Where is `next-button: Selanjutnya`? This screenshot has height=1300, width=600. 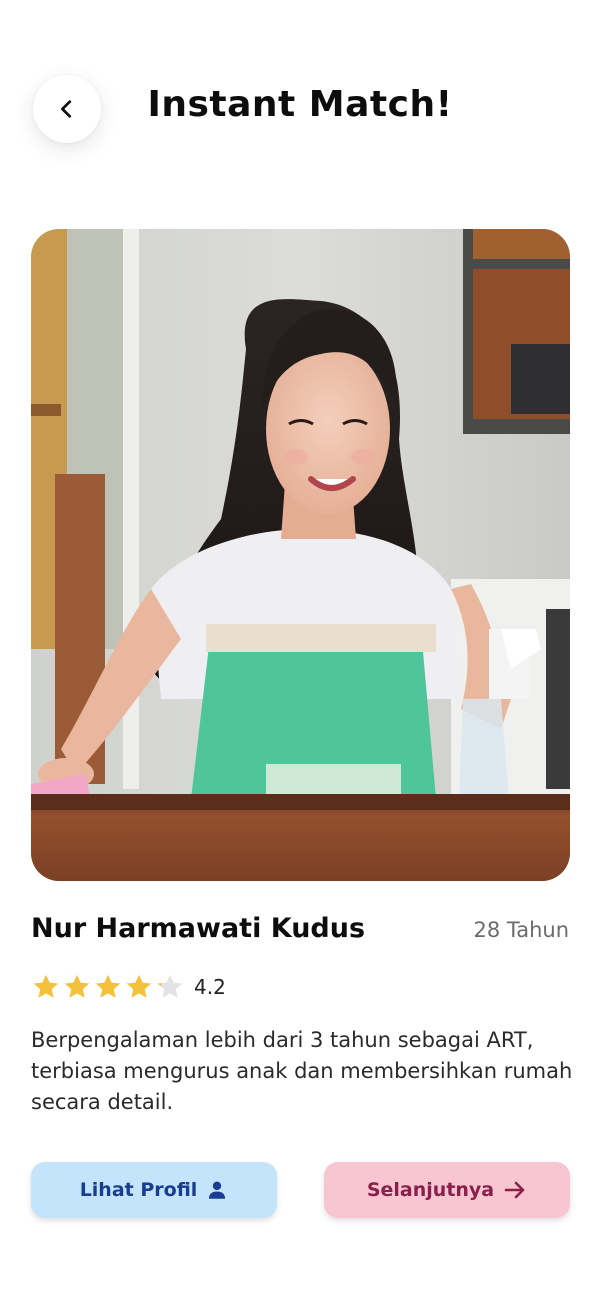
next-button: Selanjutnya is located at coordinates (447, 1190).